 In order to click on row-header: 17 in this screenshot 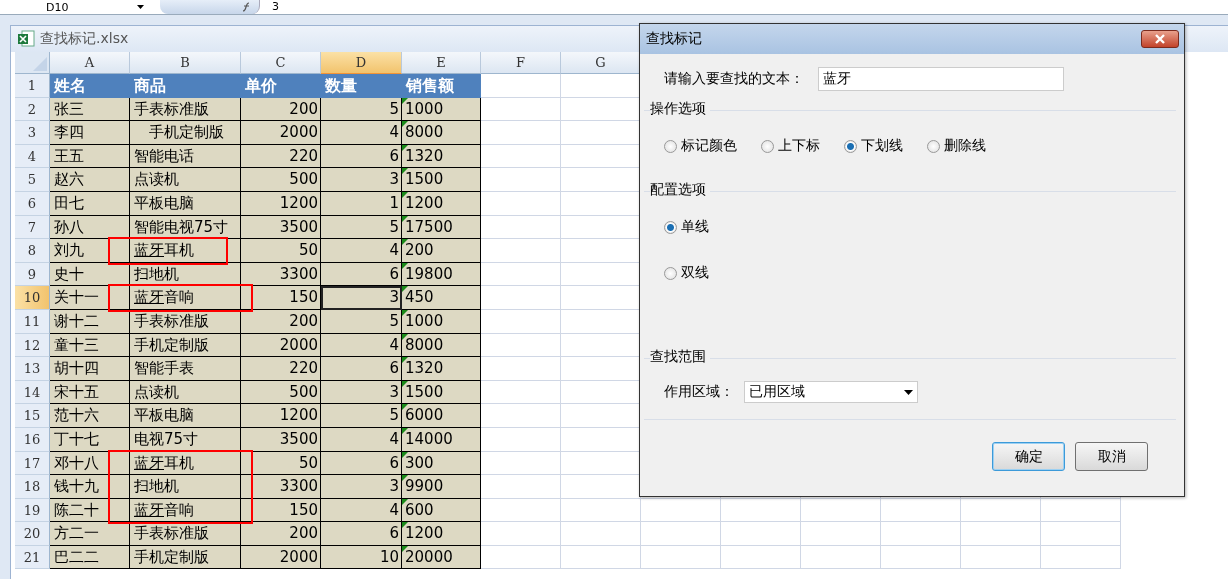, I will do `click(32, 463)`.